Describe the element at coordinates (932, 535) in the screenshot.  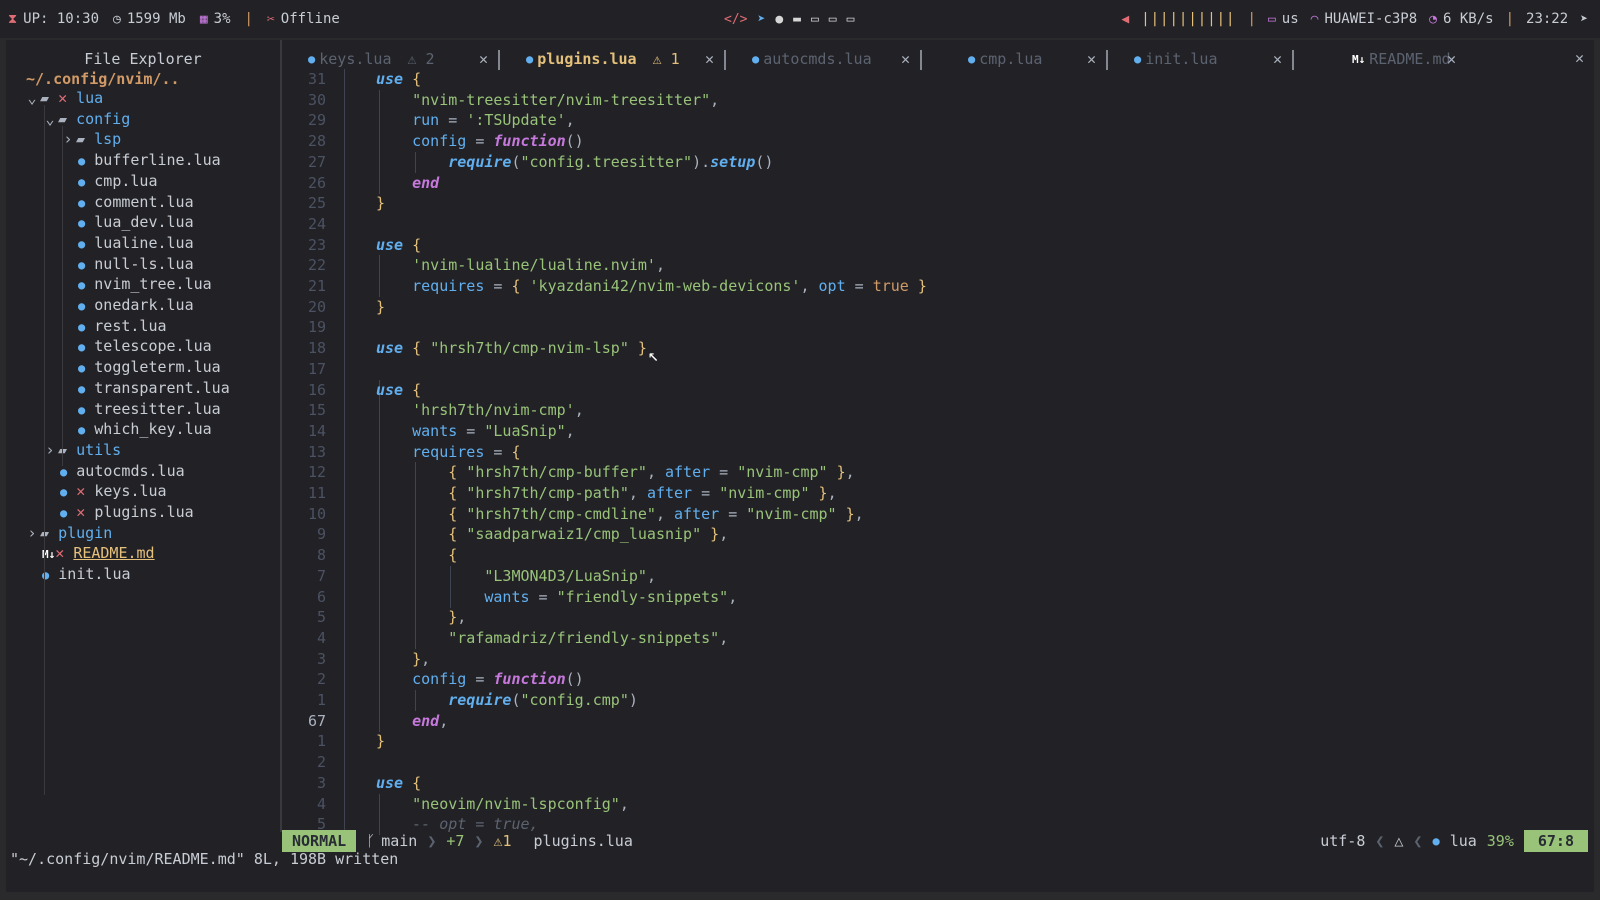
I see `code-line: 9 { "saadparwaiz1/cmp_luasnip" },` at that location.